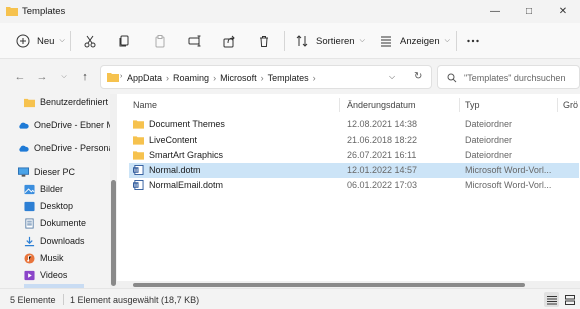  Describe the element at coordinates (238, 78) in the screenshot. I see `breadcrumb-item: Microsoft` at that location.